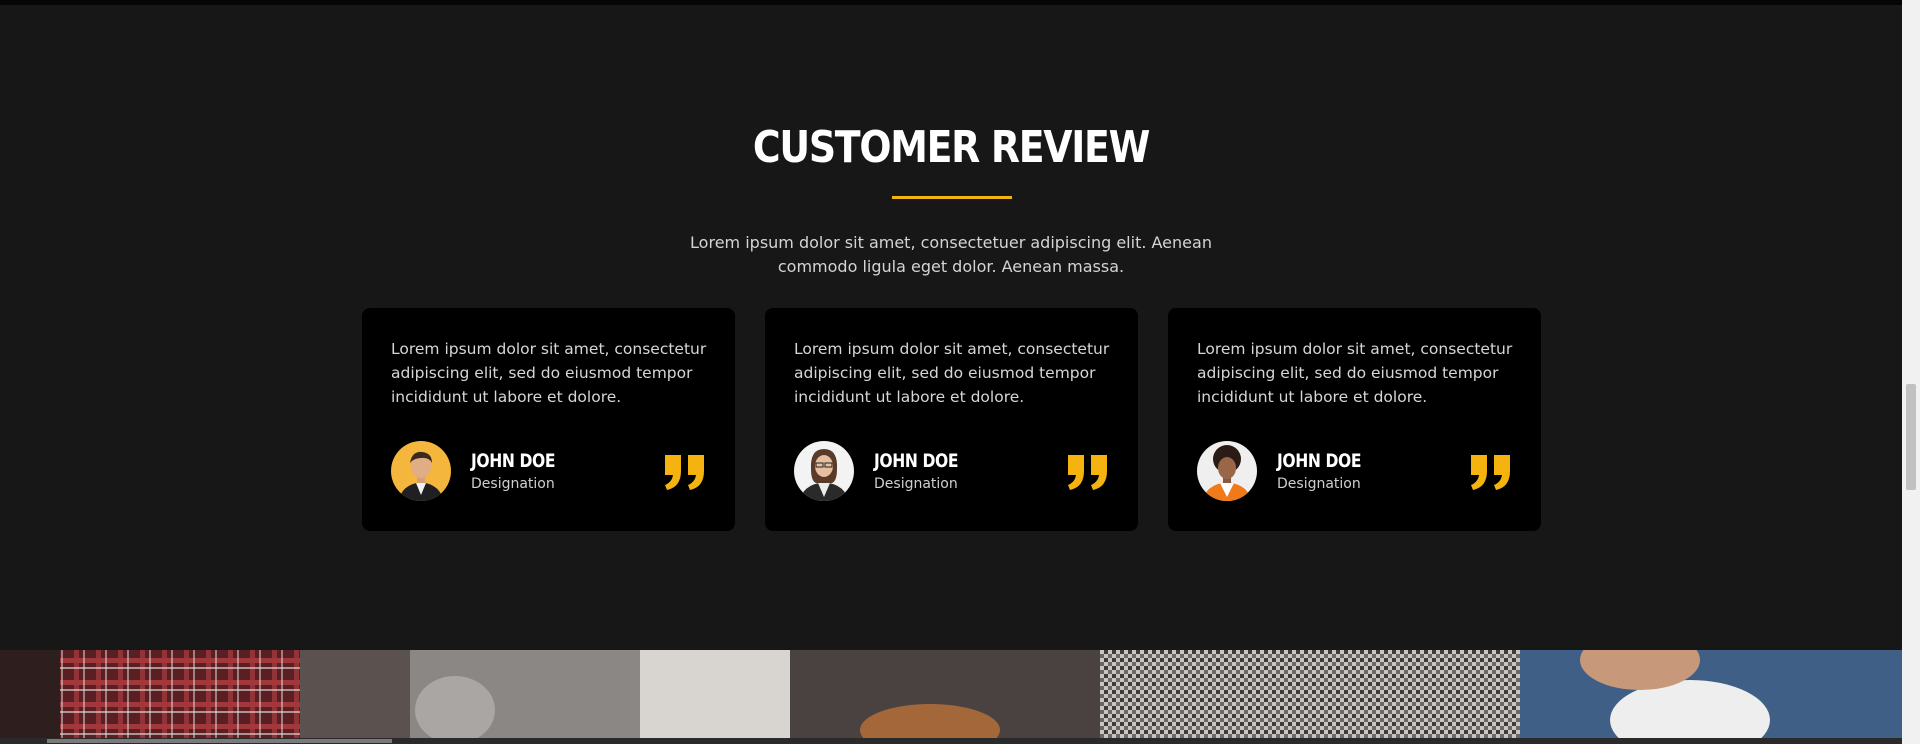 The height and width of the screenshot is (744, 1920). What do you see at coordinates (1227, 471) in the screenshot?
I see `woman-in-orange-avatar` at bounding box center [1227, 471].